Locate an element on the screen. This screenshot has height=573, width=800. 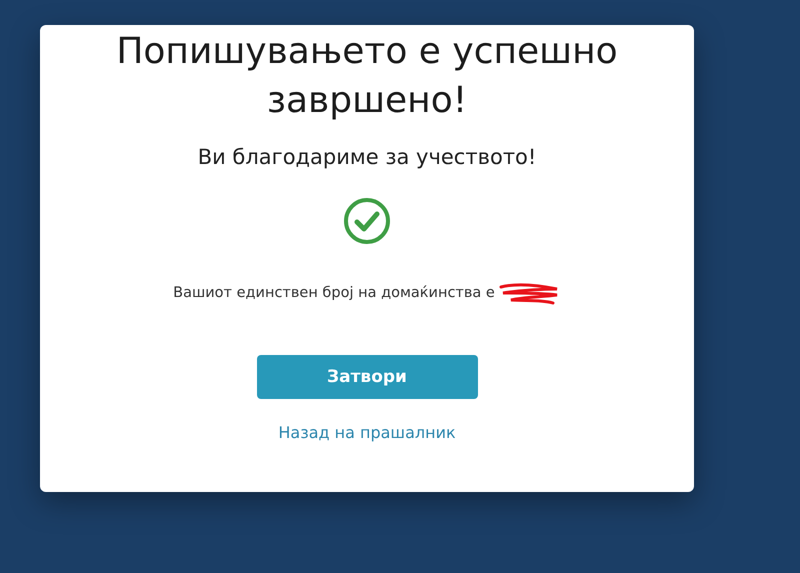
check-circle-icon is located at coordinates (367, 221).